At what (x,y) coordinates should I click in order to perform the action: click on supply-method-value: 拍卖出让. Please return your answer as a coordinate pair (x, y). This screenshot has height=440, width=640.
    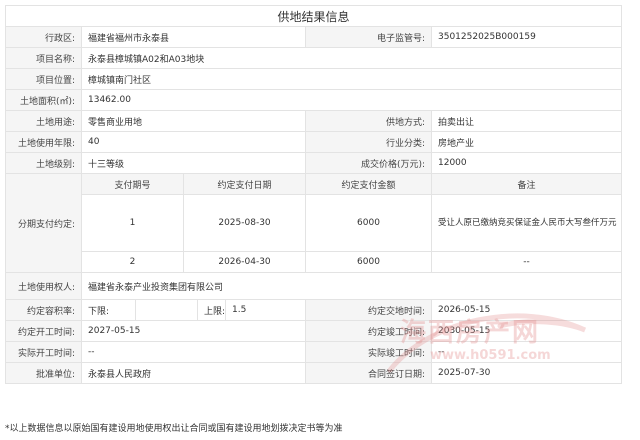
    Looking at the image, I should click on (526, 121).